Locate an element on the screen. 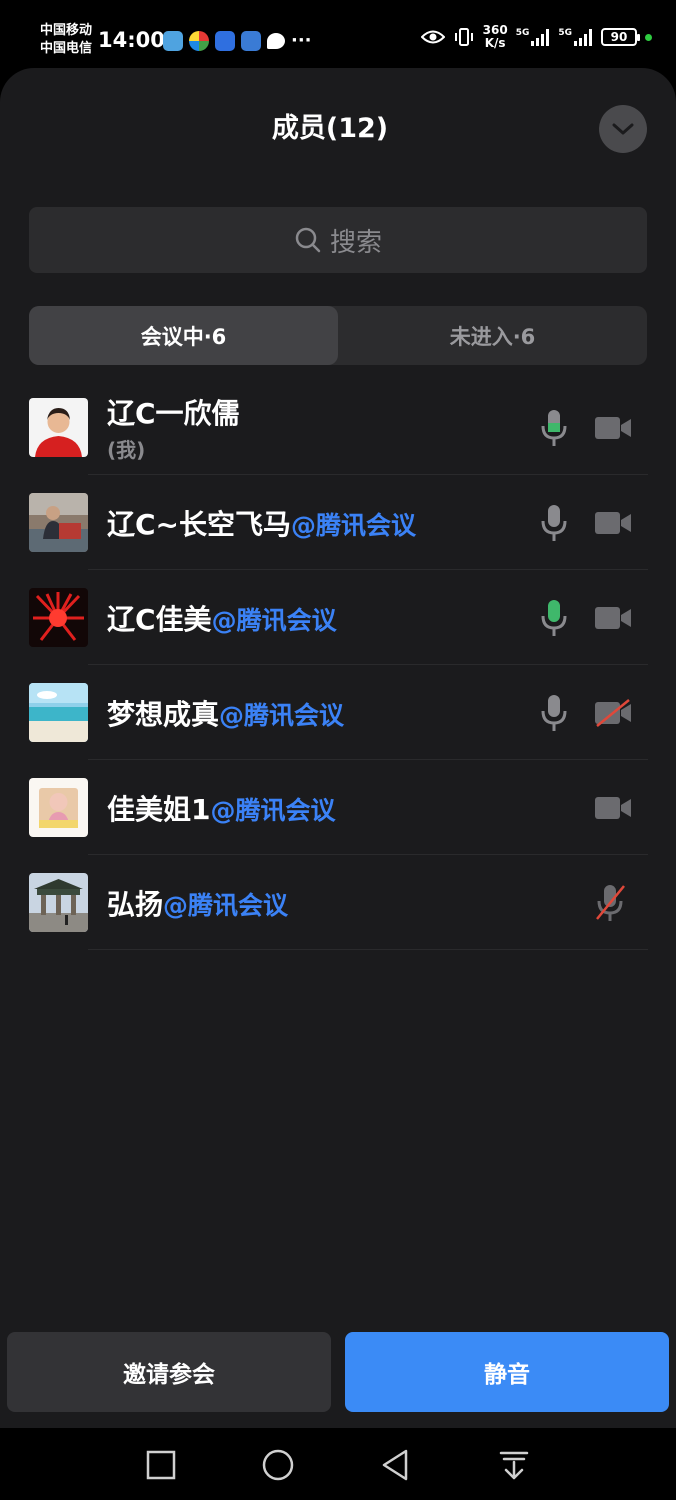 This screenshot has height=1500, width=676. notification-down-icon is located at coordinates (514, 1465).